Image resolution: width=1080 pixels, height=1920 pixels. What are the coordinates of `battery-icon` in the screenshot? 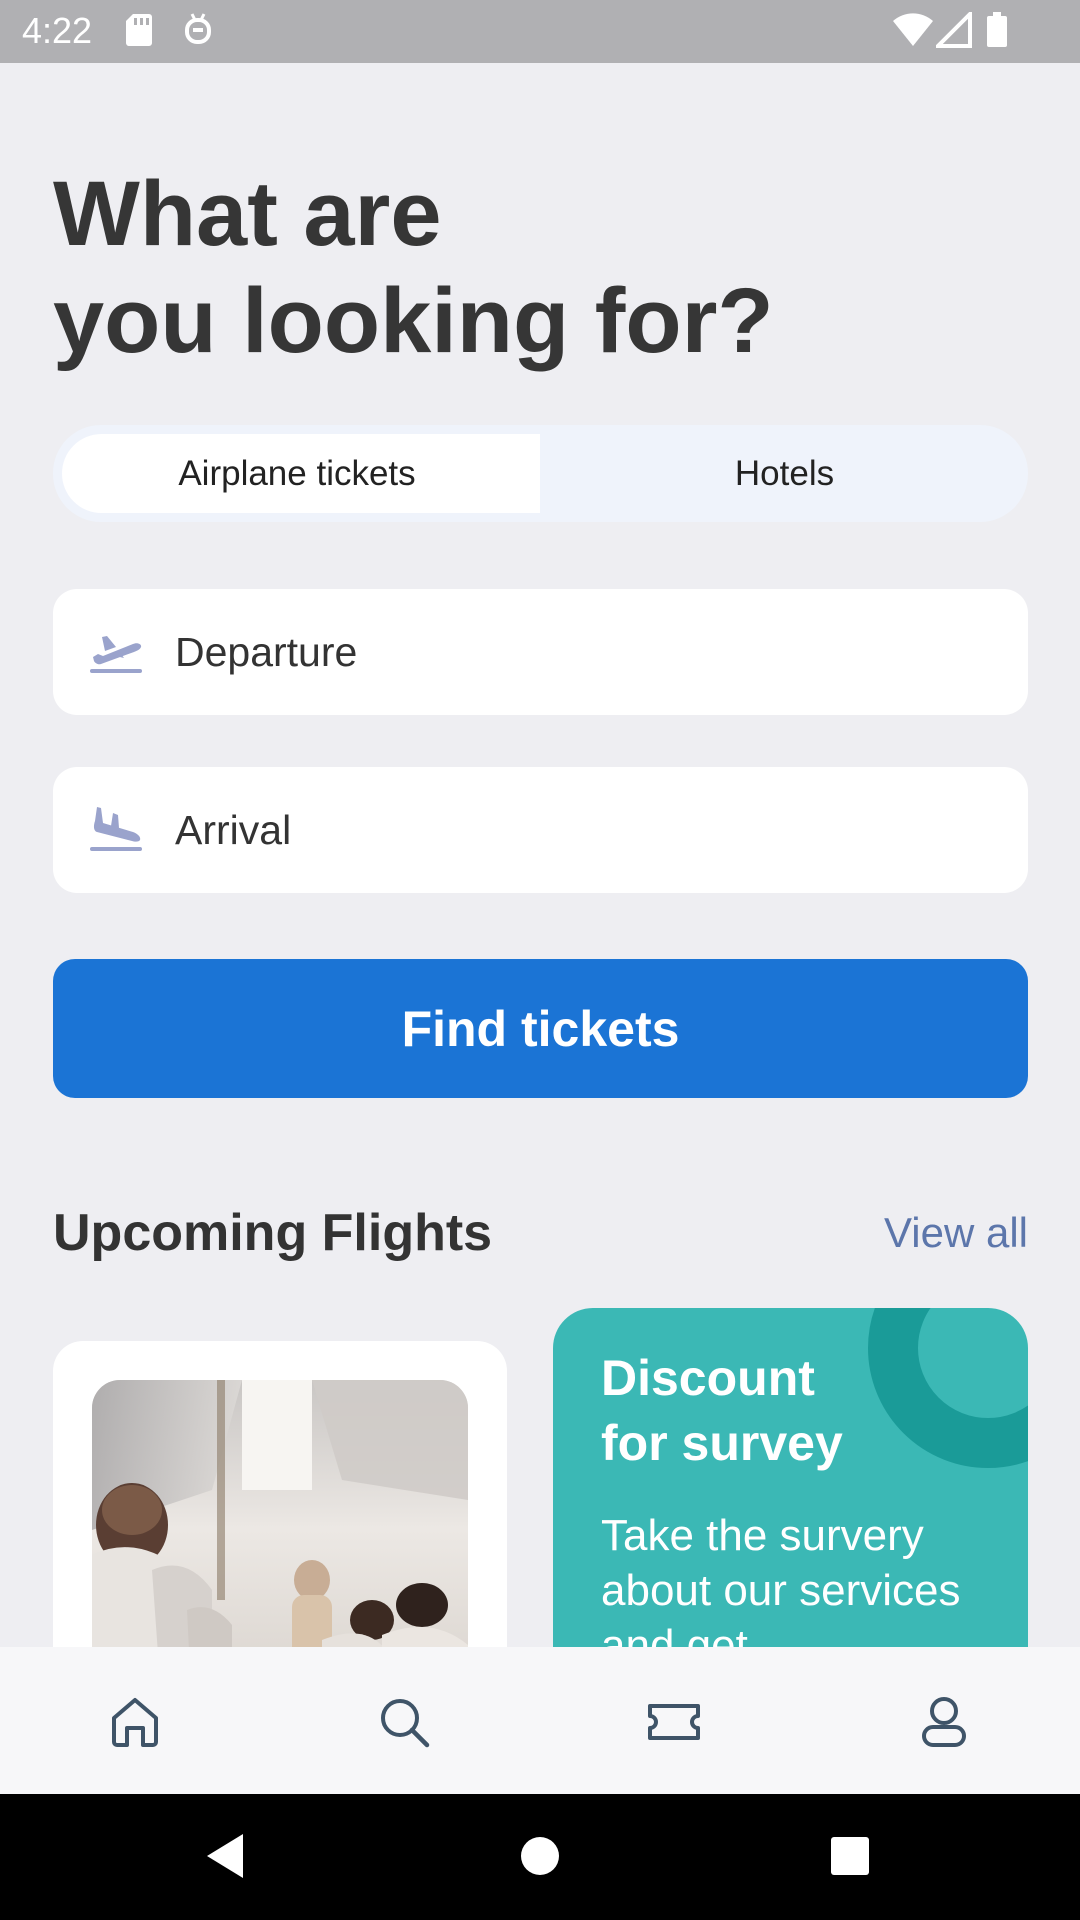 It's located at (997, 32).